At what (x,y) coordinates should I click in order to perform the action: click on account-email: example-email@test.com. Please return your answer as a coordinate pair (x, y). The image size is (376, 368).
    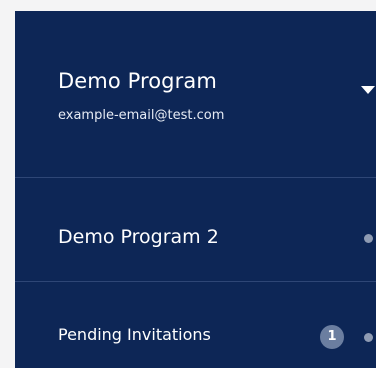
    Looking at the image, I should click on (141, 115).